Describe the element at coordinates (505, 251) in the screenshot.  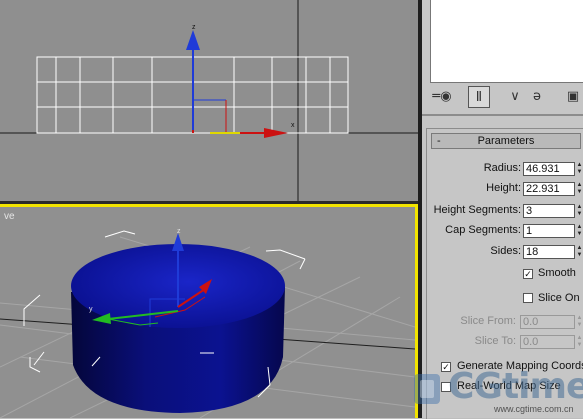
I see `sides-label: Sides:` at that location.